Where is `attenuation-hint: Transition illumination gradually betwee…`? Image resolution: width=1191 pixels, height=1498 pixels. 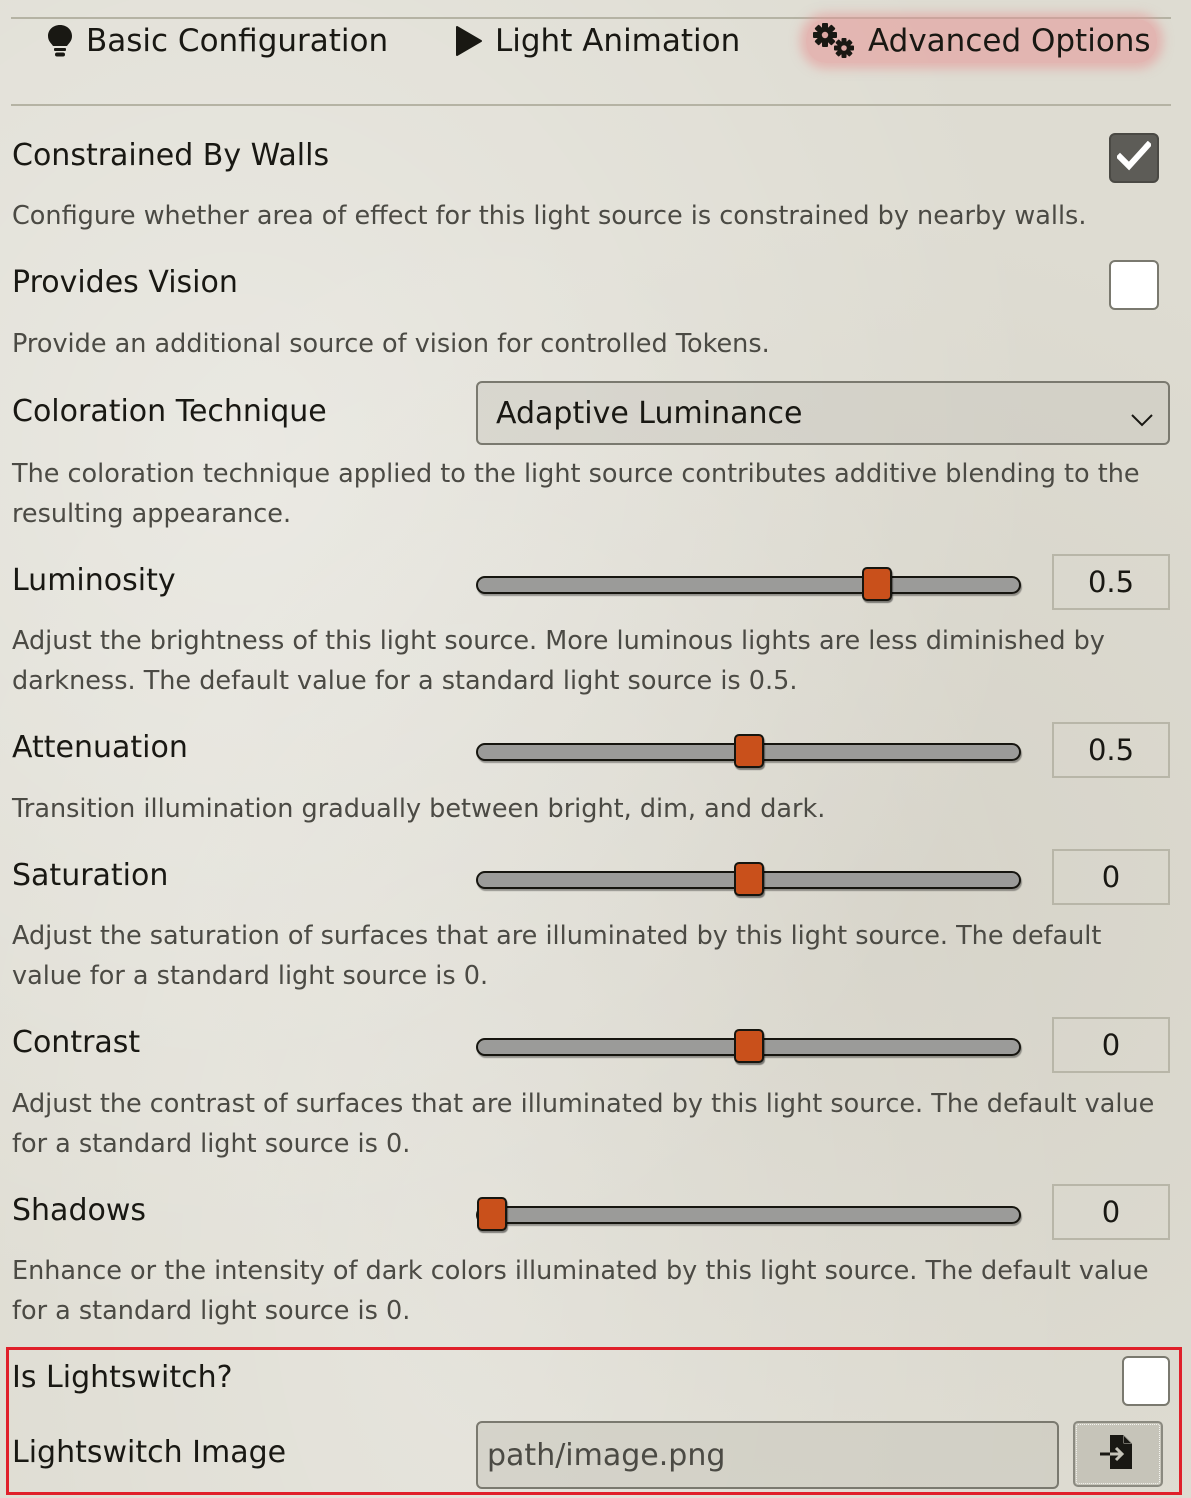 attenuation-hint: Transition illumination gradually betwee… is located at coordinates (419, 809).